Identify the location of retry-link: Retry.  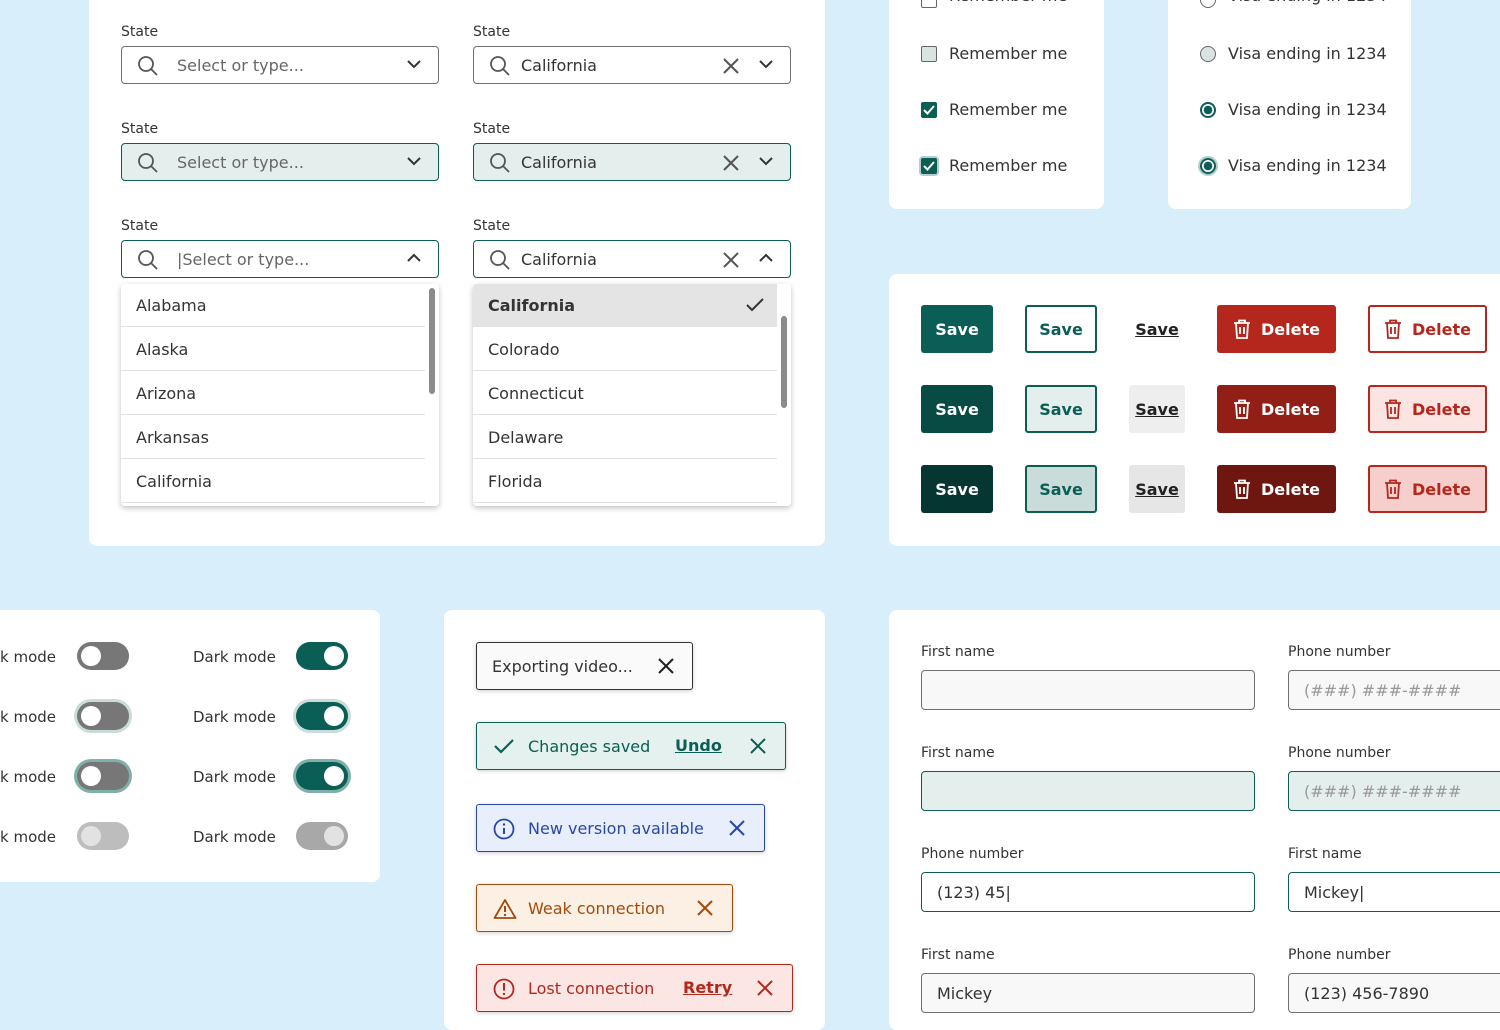
(707, 987).